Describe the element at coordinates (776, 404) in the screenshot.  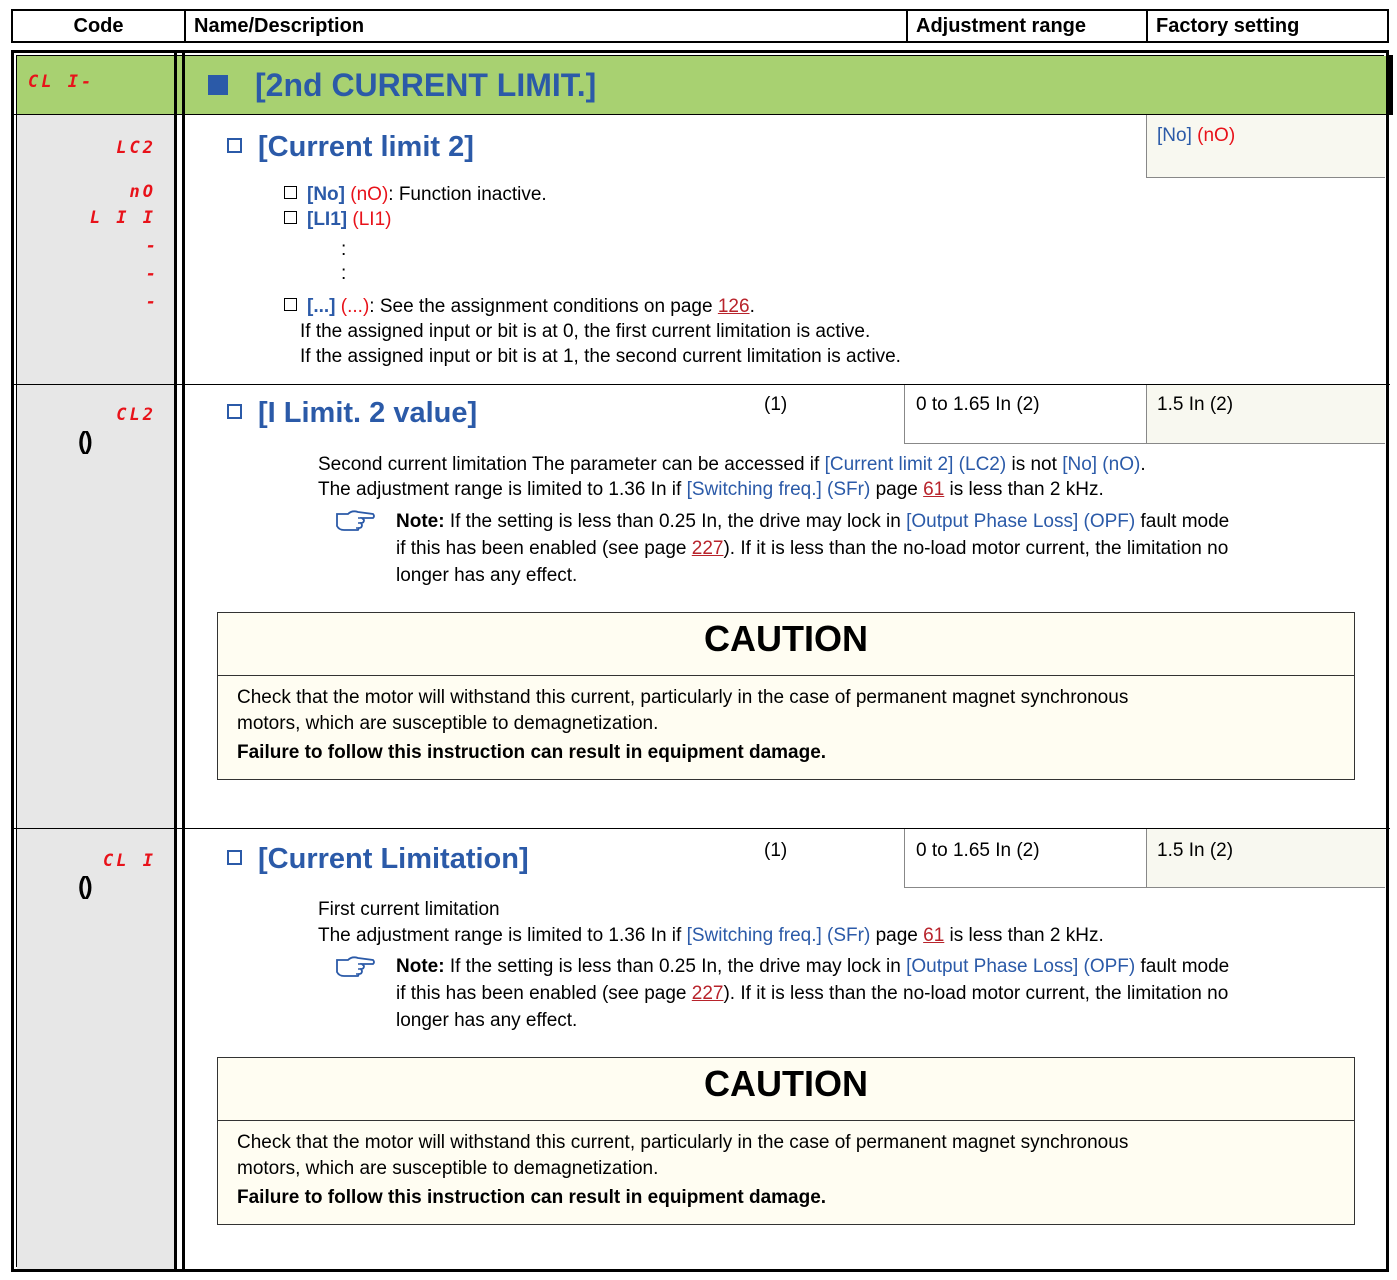
I see `cl2-note-ref: (1)` at that location.